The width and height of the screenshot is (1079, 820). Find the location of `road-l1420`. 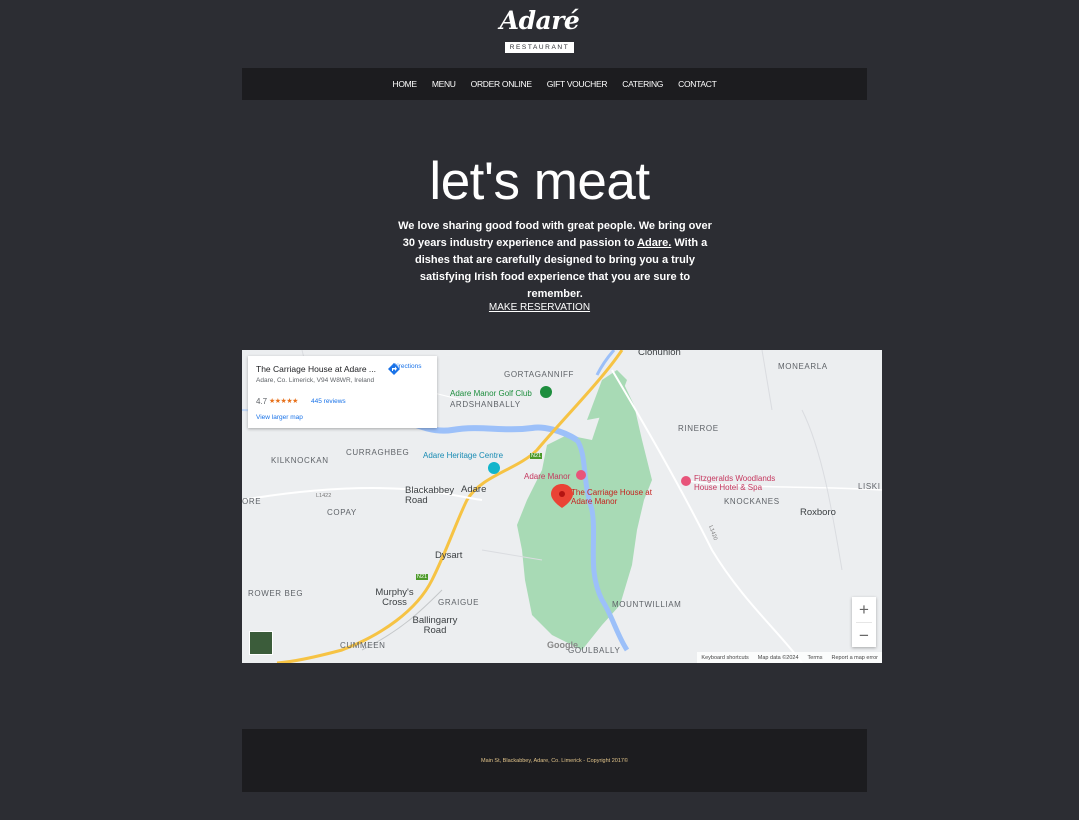

road-l1420 is located at coordinates (707, 516).